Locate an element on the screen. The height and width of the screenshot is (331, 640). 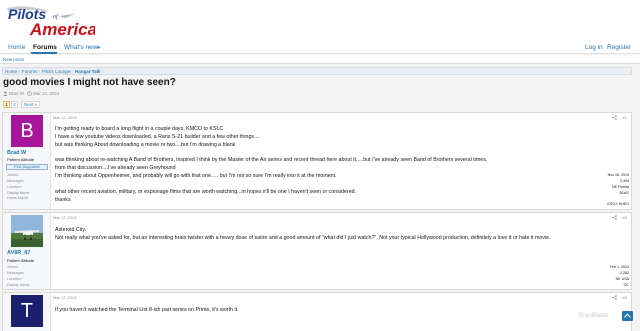
supporter-badge: PoA Supporter is located at coordinates (27, 167).